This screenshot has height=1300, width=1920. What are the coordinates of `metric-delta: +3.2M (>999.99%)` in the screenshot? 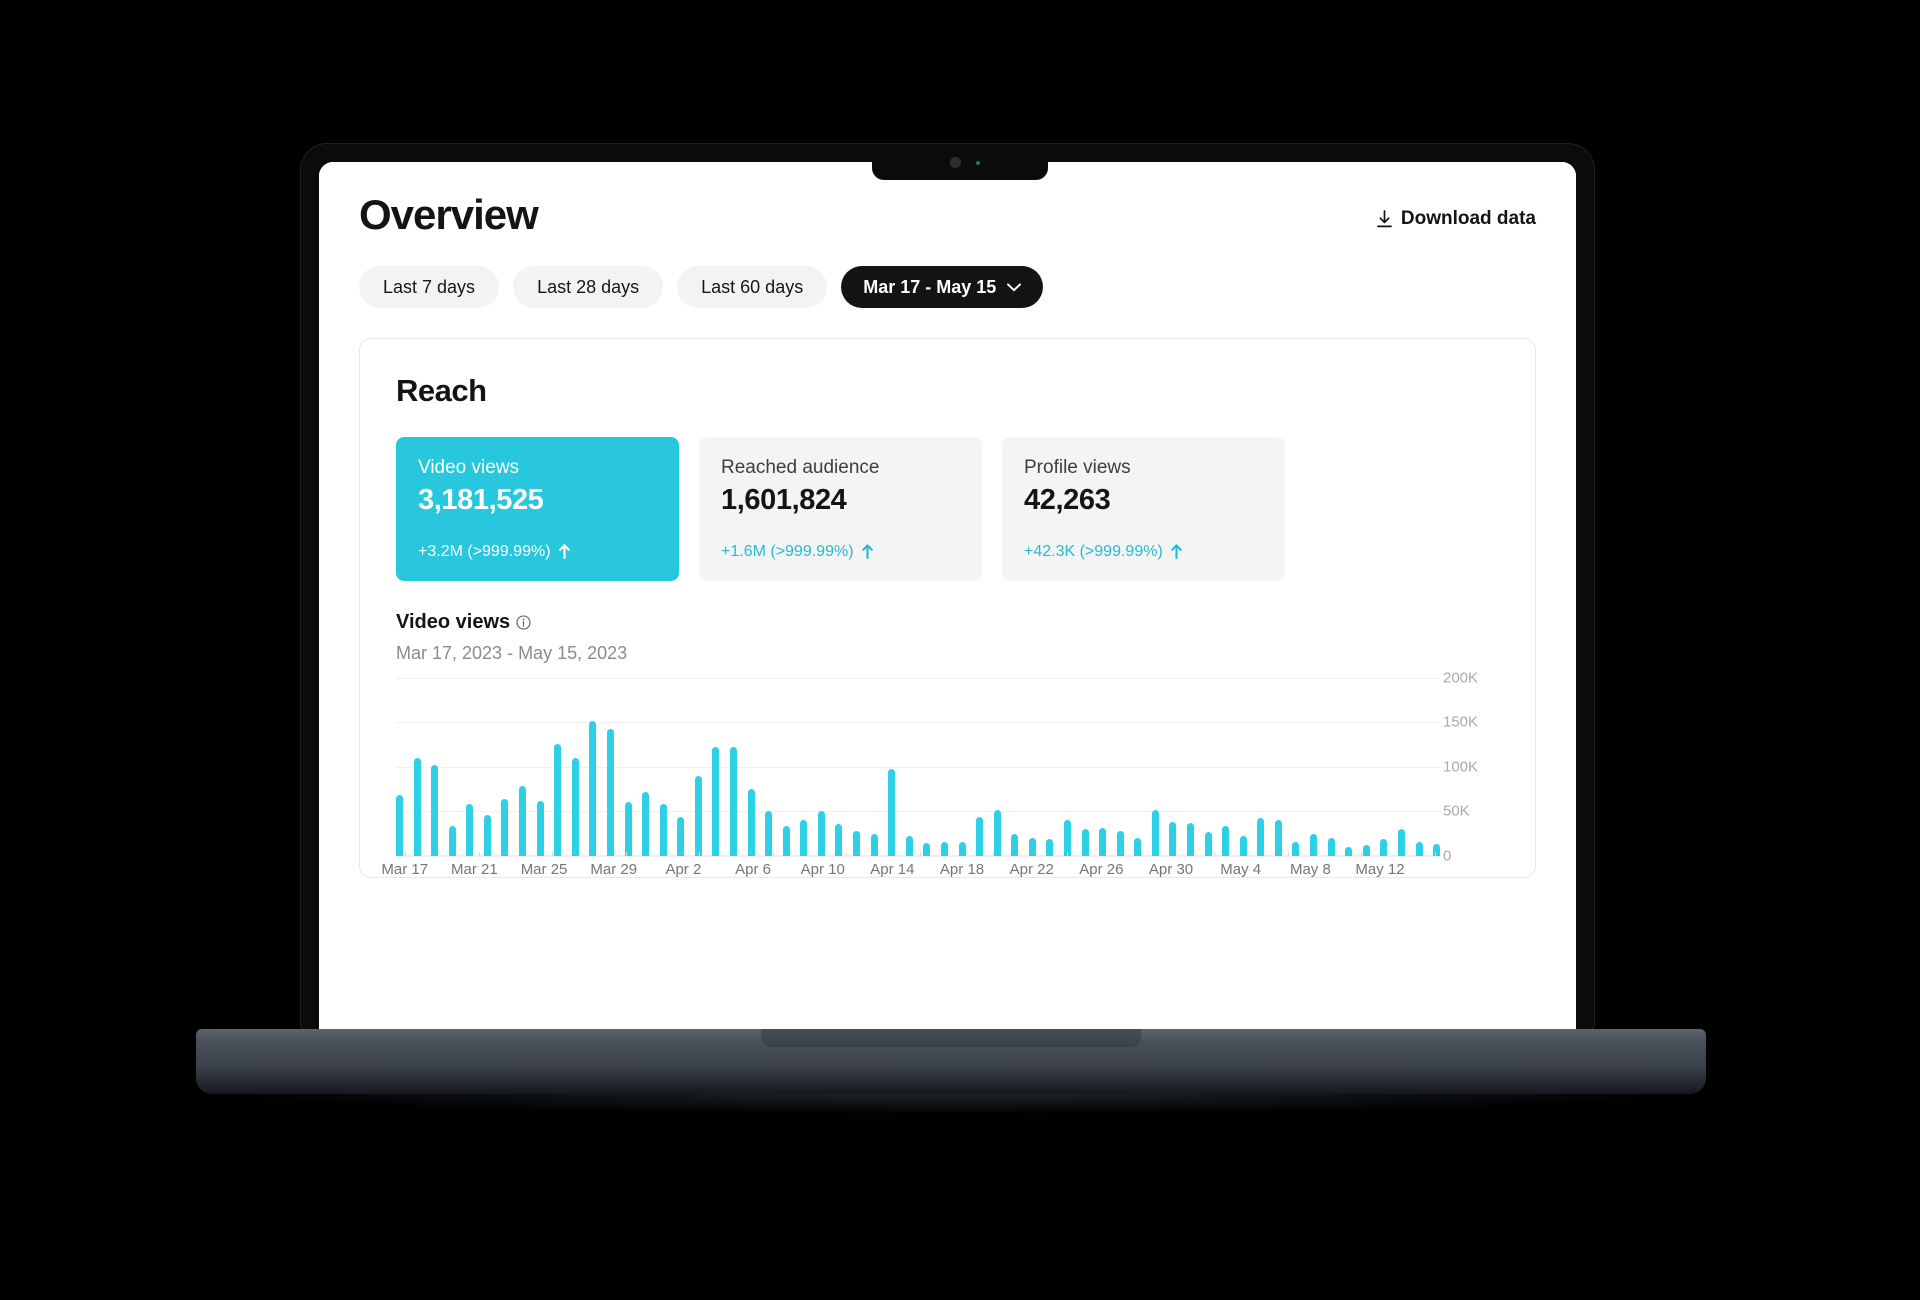 It's located at (538, 552).